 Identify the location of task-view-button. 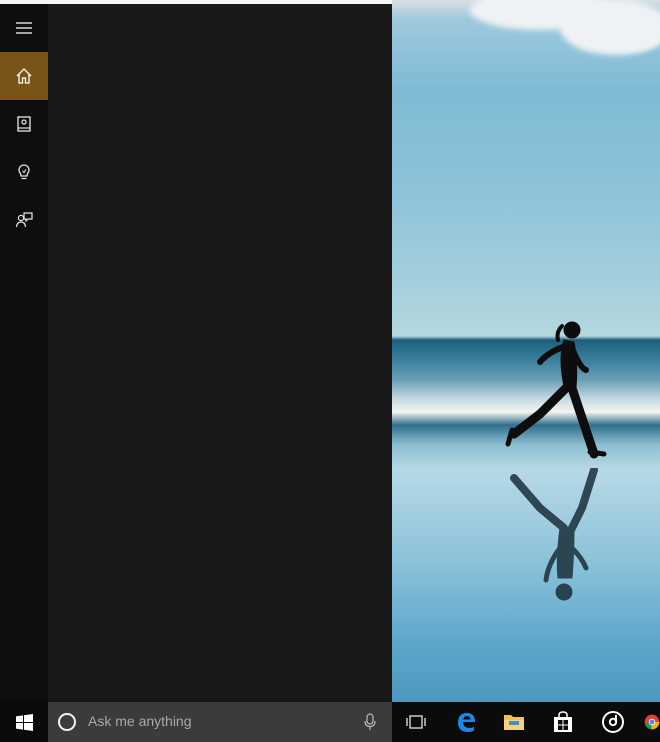
(416, 722).